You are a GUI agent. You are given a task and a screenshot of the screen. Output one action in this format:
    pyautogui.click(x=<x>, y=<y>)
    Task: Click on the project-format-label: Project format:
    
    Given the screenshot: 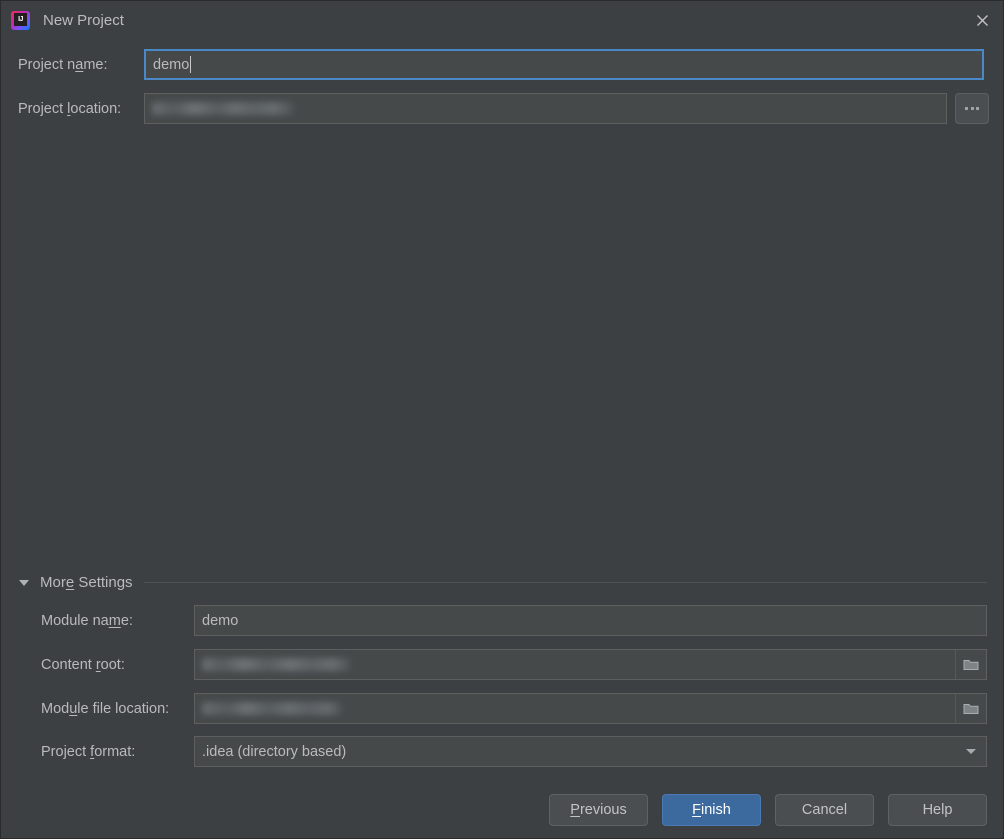 What is the action you would take?
    pyautogui.click(x=88, y=751)
    